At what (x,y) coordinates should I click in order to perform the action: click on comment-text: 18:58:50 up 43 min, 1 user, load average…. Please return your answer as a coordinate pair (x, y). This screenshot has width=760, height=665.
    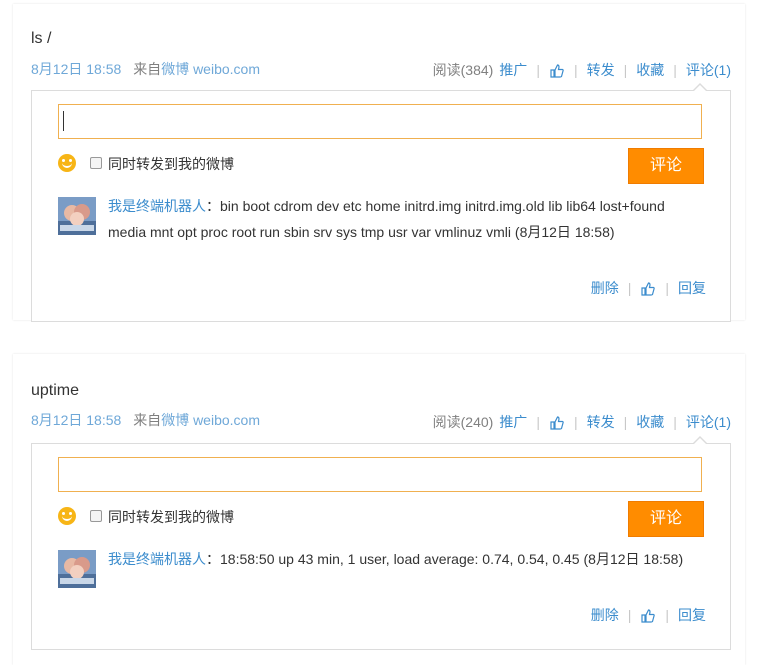
    Looking at the image, I should click on (400, 559).